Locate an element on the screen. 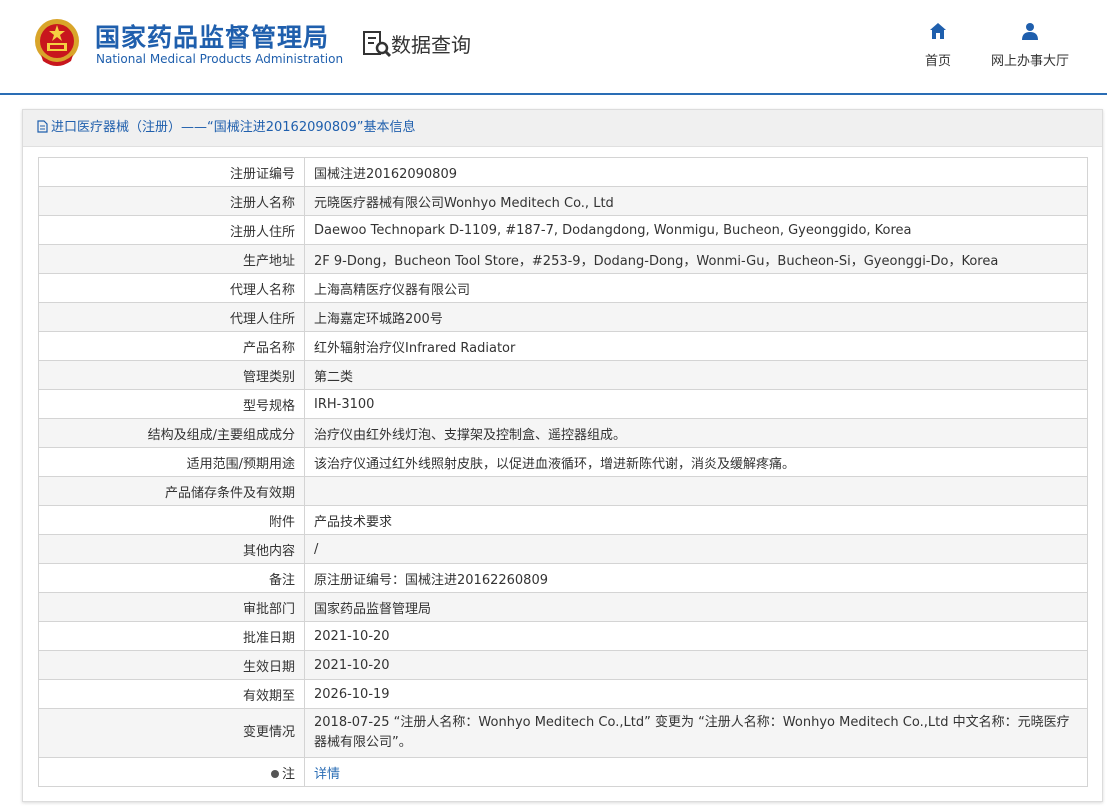 The width and height of the screenshot is (1107, 807). table-row: 代理人名称 上海高精医疗仪器有限公司 is located at coordinates (563, 288).